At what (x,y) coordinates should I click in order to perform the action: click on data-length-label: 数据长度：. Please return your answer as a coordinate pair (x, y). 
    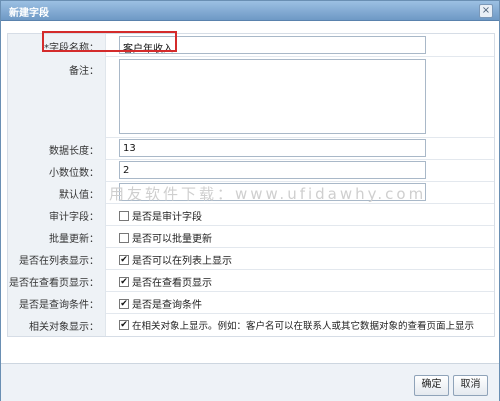
    Looking at the image, I should click on (74, 151).